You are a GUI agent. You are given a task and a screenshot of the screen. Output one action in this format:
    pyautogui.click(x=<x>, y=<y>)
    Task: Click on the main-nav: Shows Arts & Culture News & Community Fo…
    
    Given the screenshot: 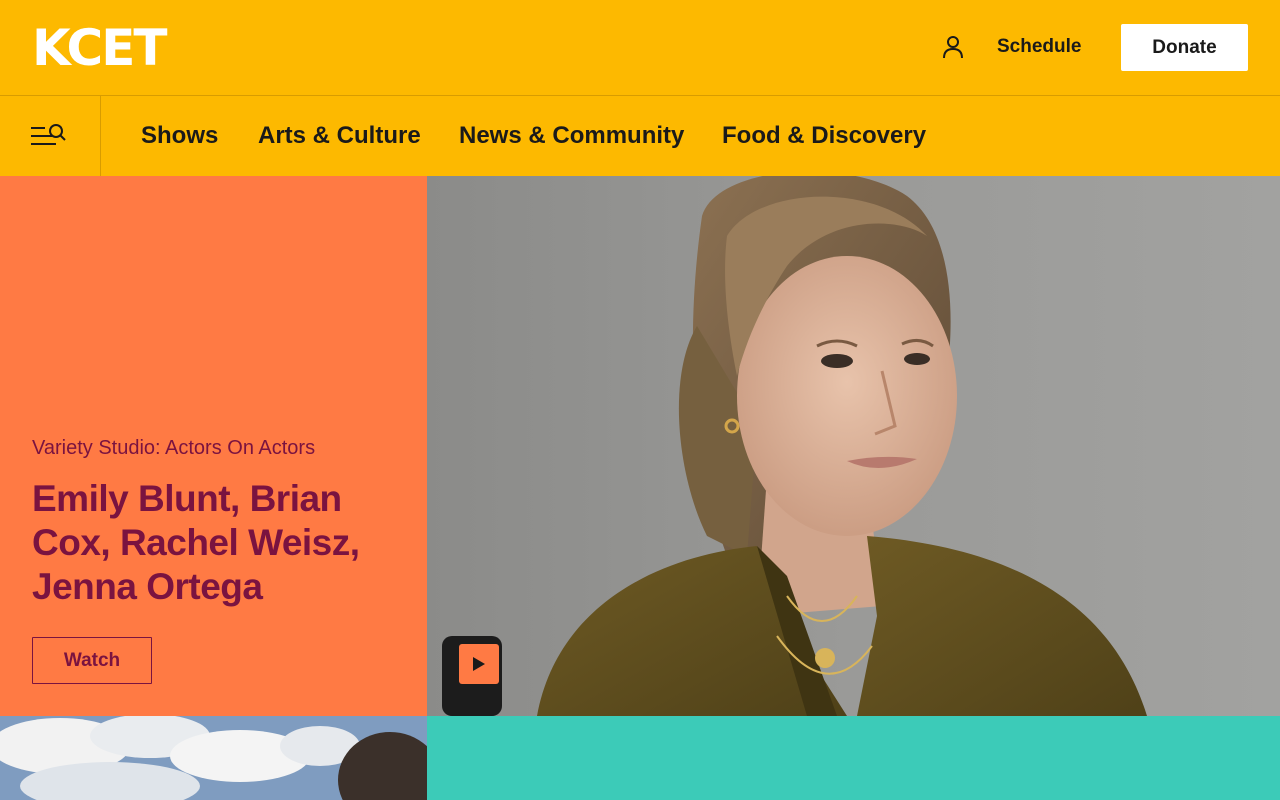 What is the action you would take?
    pyautogui.click(x=640, y=136)
    